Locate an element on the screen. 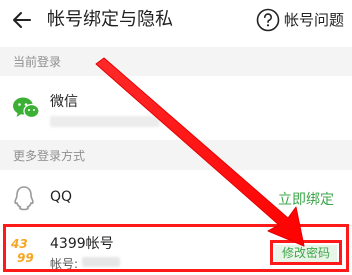 The width and height of the screenshot is (352, 275). section-current-login: 当前登录 is located at coordinates (176, 61).